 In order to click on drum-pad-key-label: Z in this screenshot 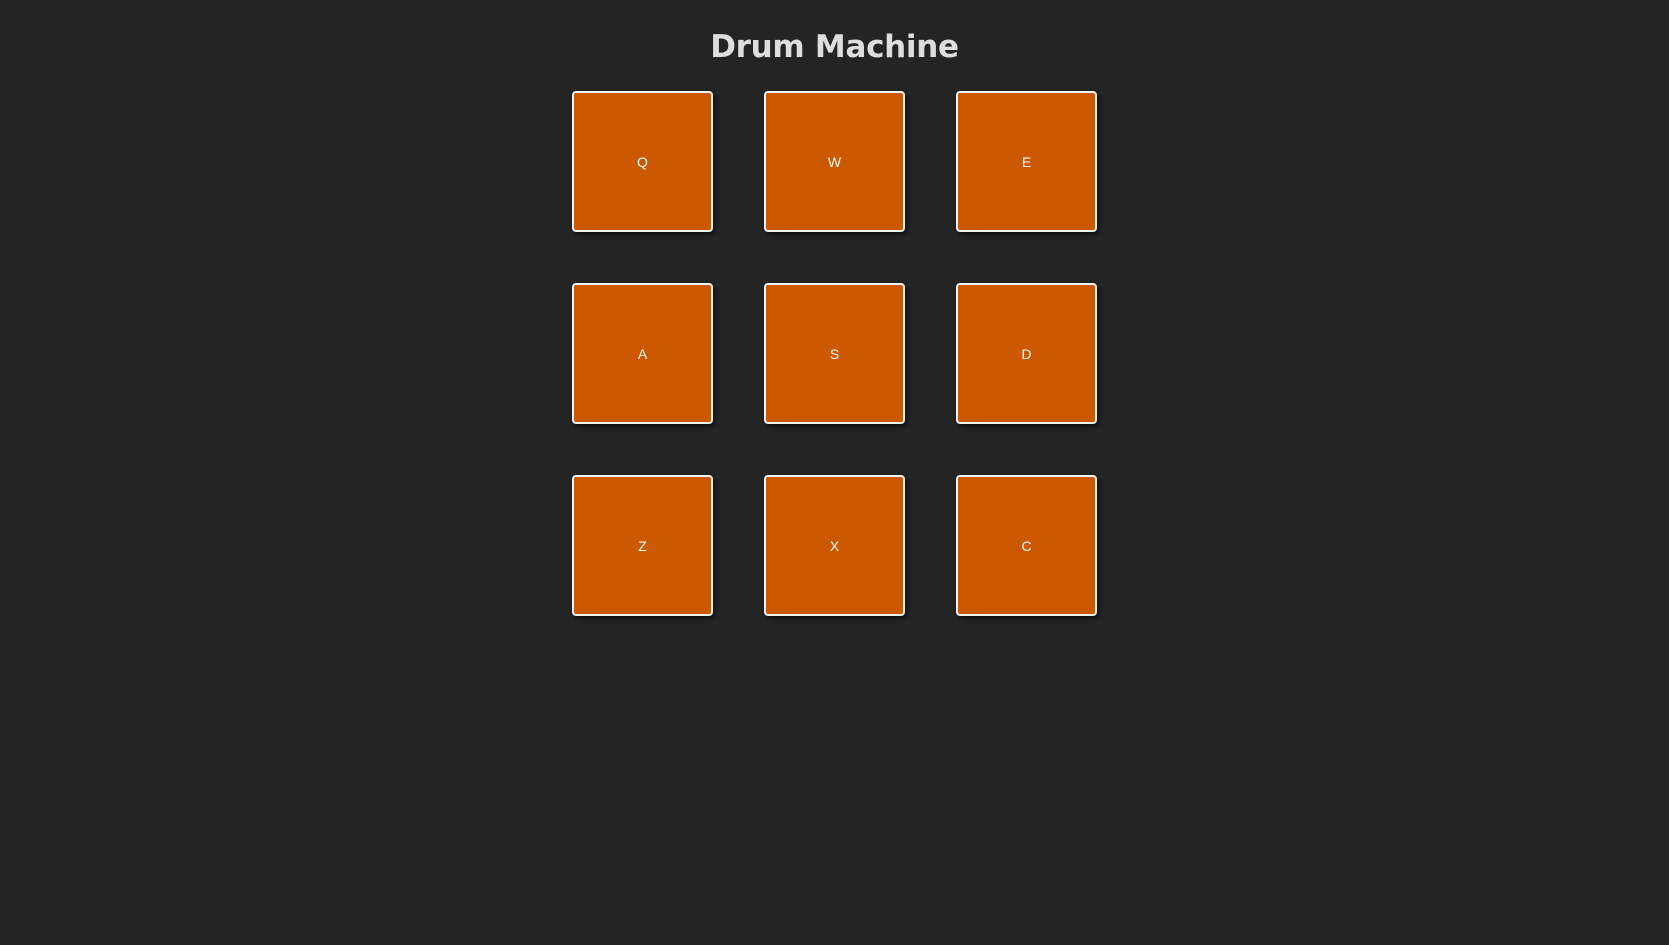, I will do `click(642, 545)`.